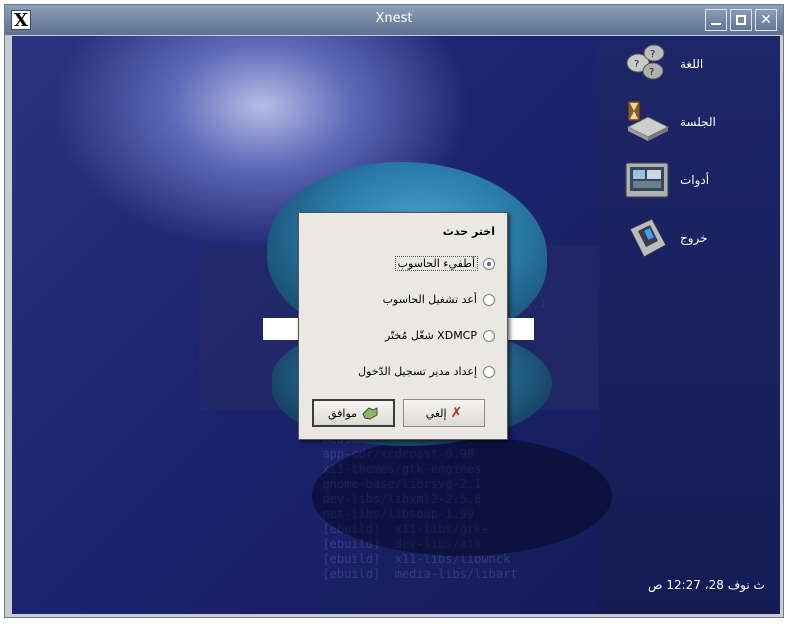  What do you see at coordinates (695, 180) in the screenshot?
I see `menu-tools-label: أدوات` at bounding box center [695, 180].